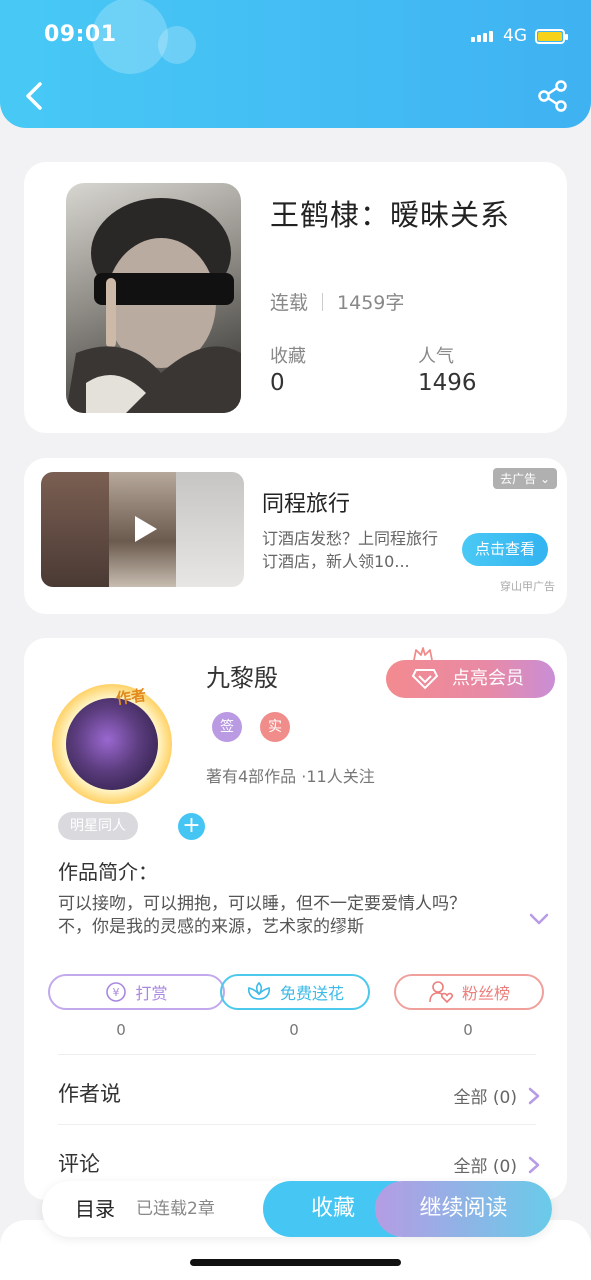 The image size is (591, 1280). Describe the element at coordinates (485, 993) in the screenshot. I see `fan-ranking-label: 粉丝榜` at that location.